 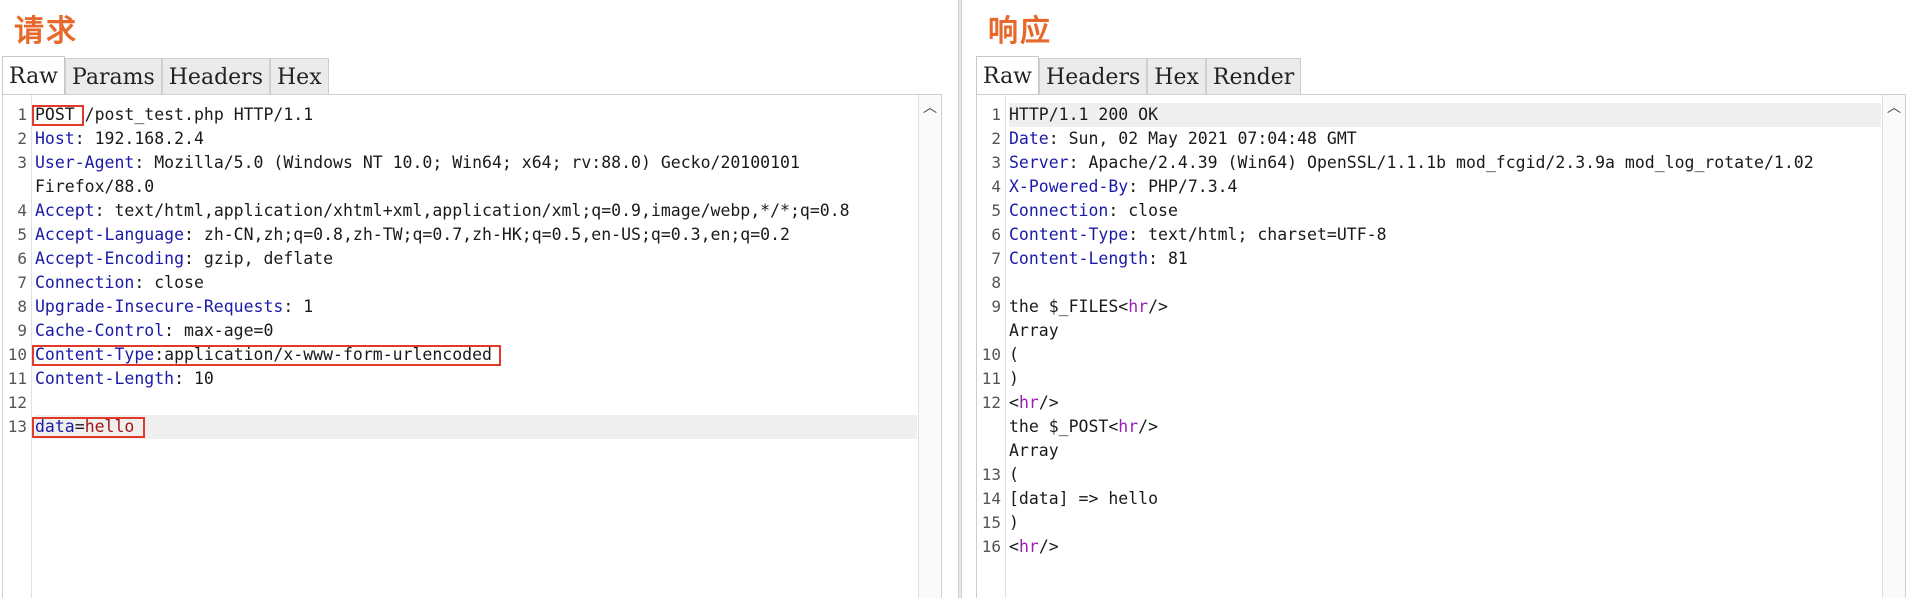 I want to click on response-line-number: 15, so click(x=991, y=522).